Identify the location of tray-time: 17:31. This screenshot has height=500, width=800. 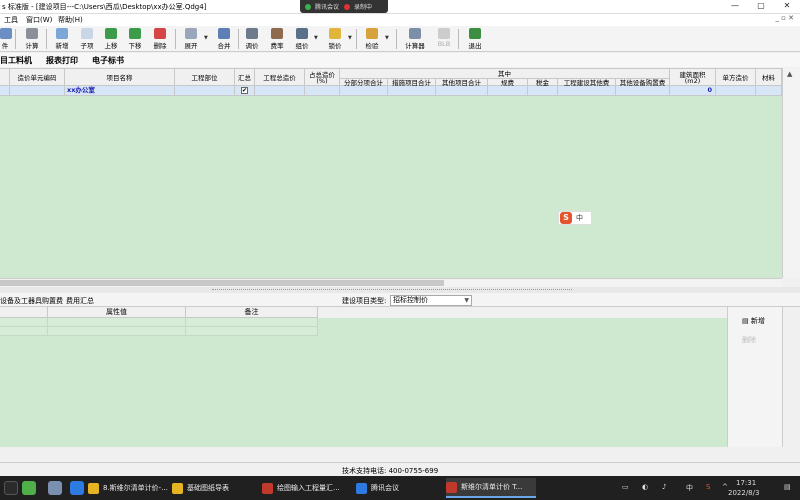
(746, 483).